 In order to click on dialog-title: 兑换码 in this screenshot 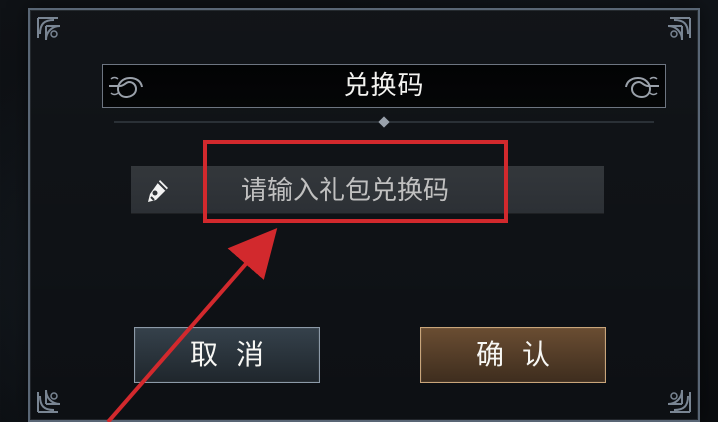, I will do `click(384, 86)`.